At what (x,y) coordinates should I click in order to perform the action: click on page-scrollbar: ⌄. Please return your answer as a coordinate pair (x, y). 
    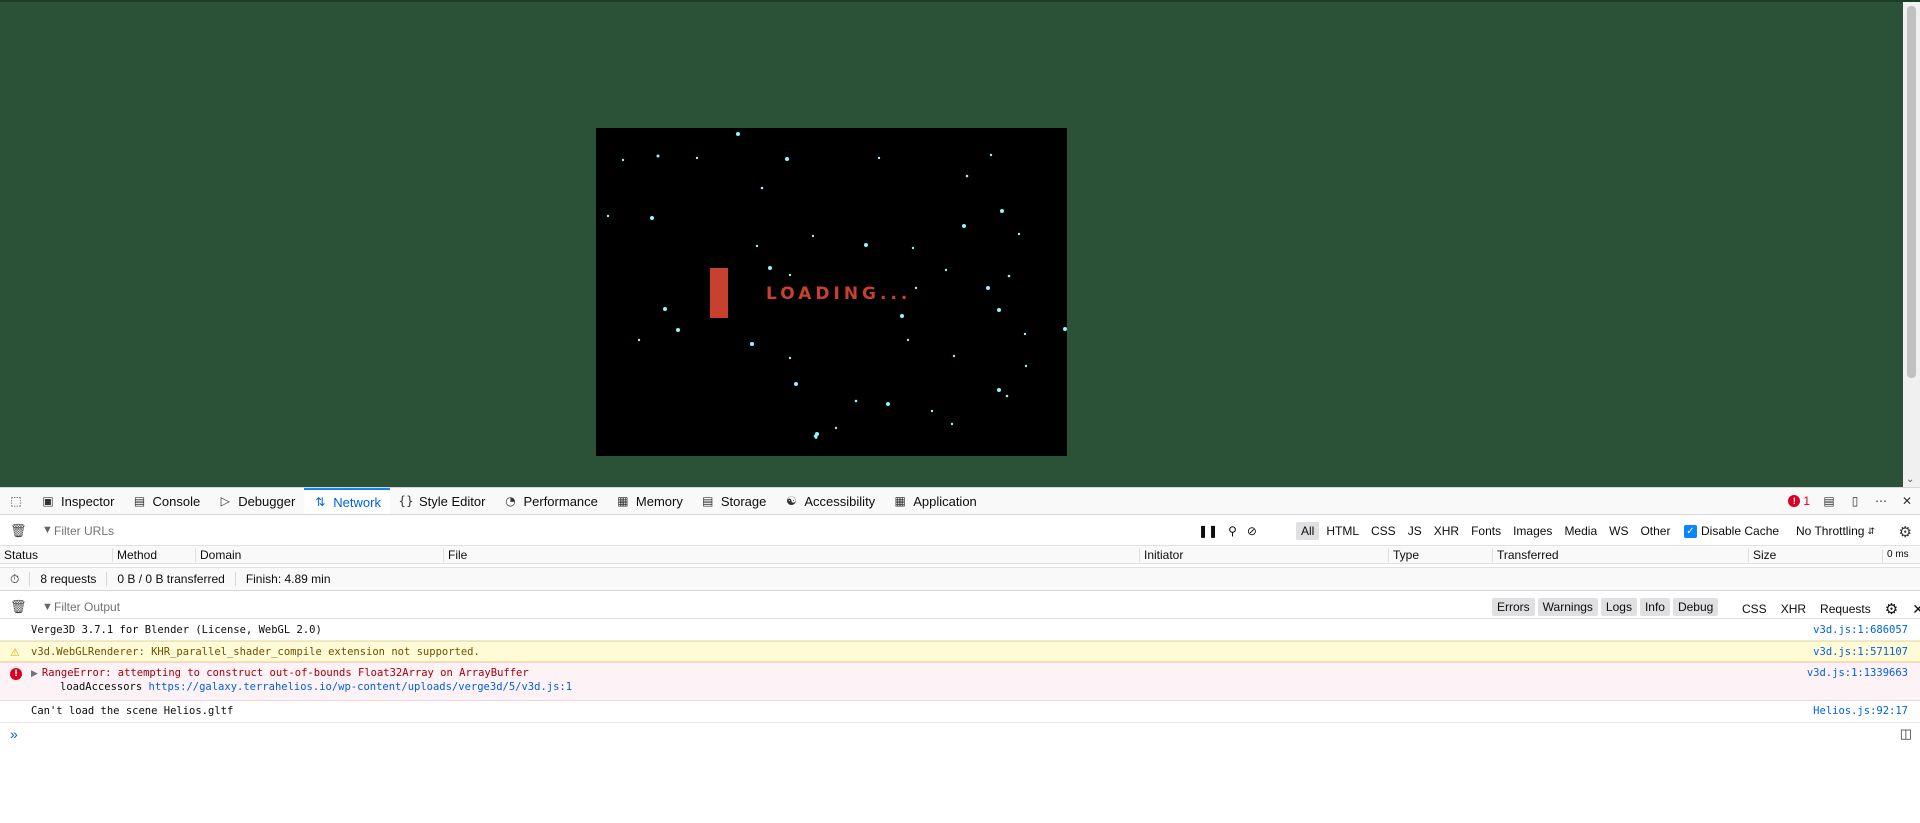
    Looking at the image, I should click on (1911, 245).